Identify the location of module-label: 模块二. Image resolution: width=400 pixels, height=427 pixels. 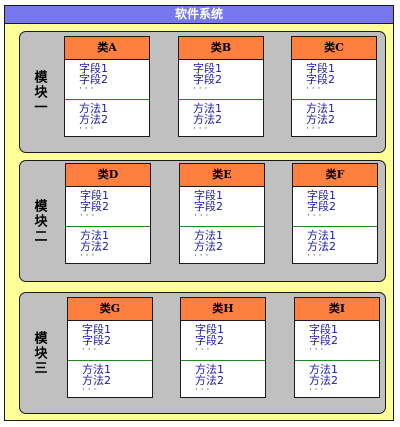
(39, 221).